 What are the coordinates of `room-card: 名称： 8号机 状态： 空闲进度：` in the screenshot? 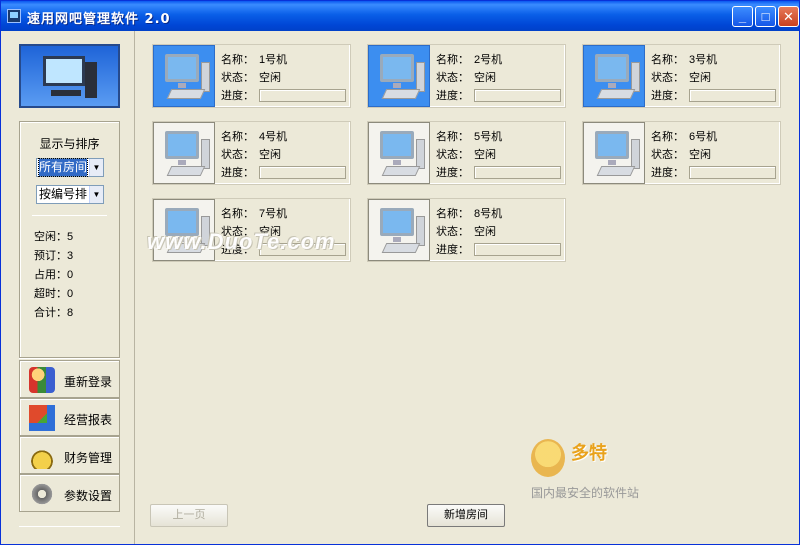 It's located at (466, 230).